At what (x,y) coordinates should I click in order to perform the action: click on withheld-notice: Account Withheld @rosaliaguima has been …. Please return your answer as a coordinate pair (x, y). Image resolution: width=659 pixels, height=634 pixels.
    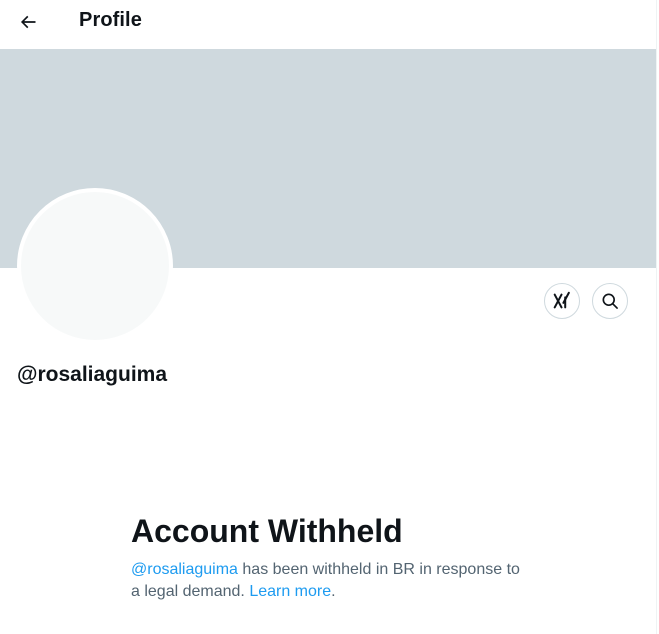
    Looking at the image, I should click on (331, 557).